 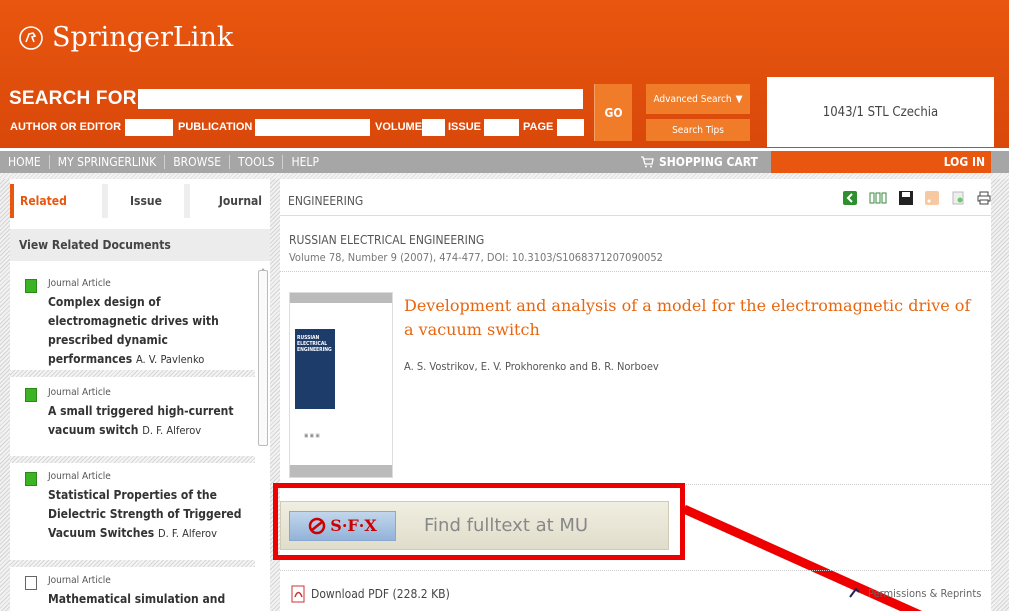 I want to click on annotation-highlight, so click(x=479, y=521).